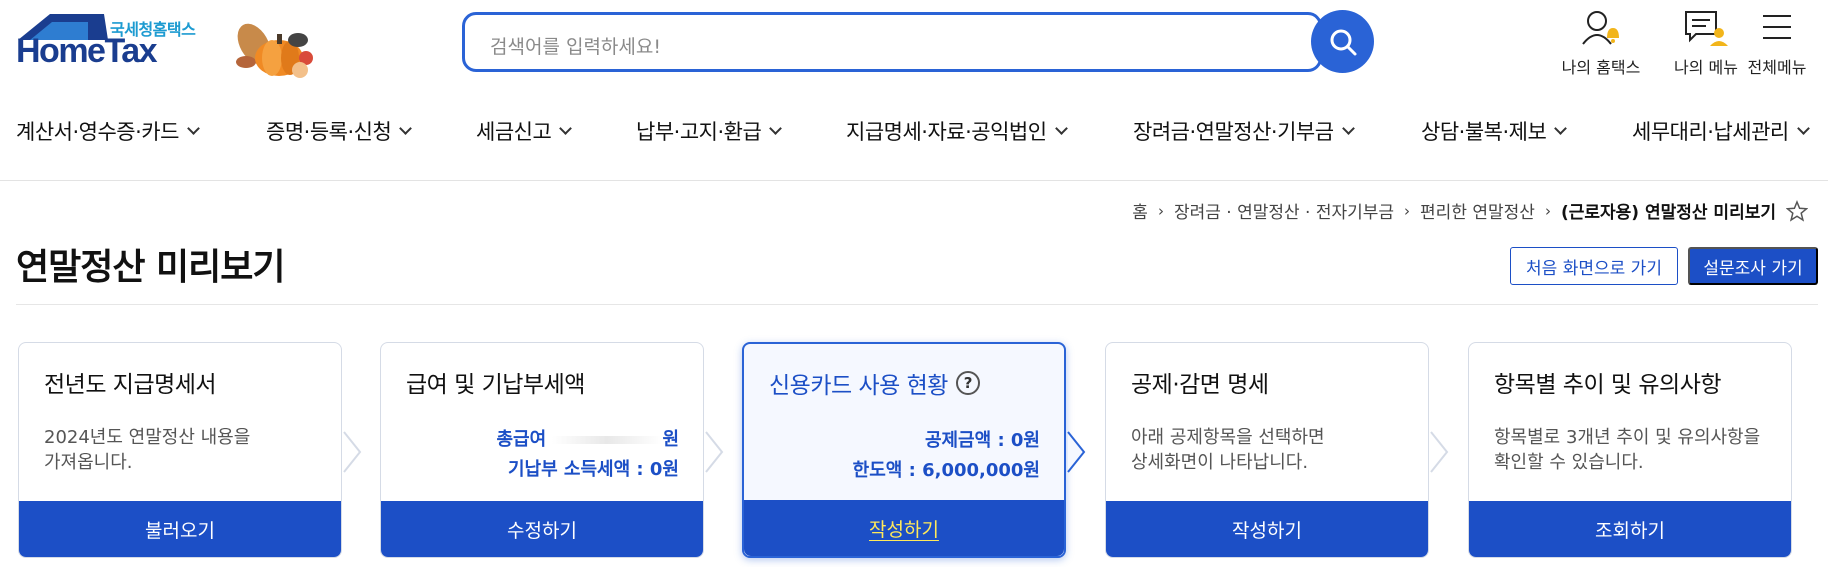  I want to click on prepaid-tax: 기납부 소득세액 : 0원, so click(593, 469).